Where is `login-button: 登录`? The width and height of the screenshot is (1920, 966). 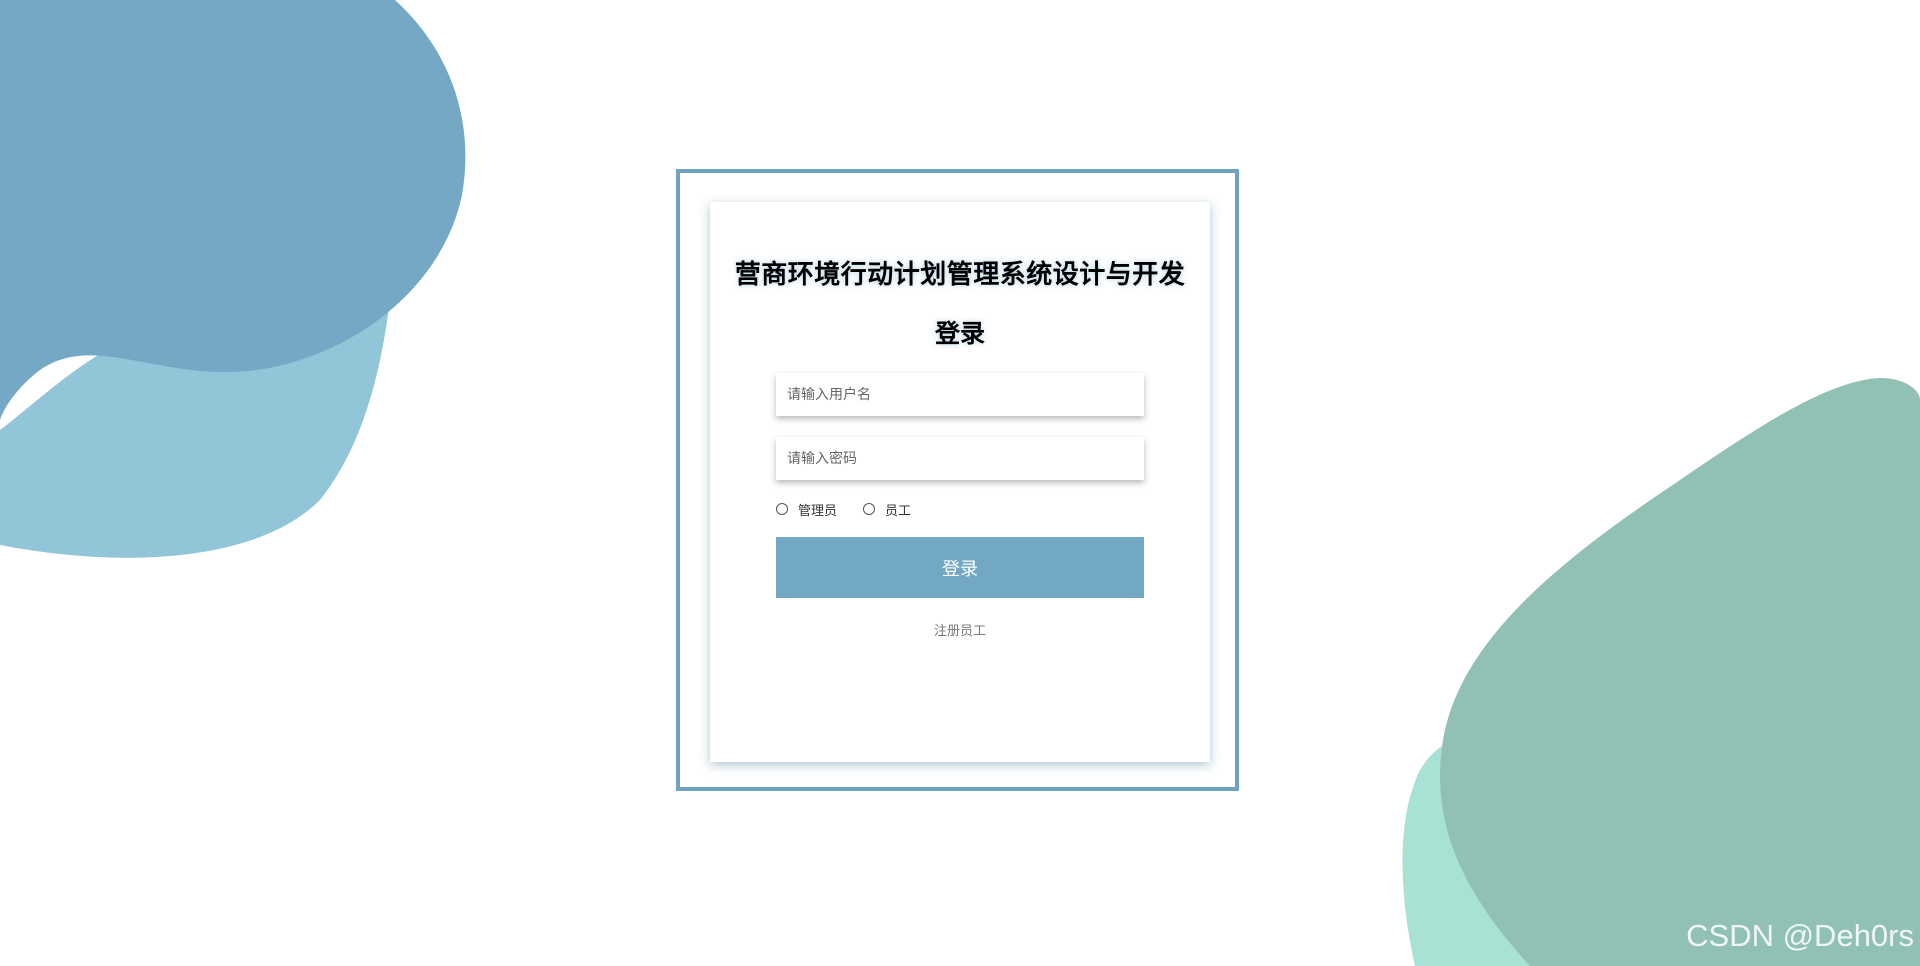
login-button: 登录 is located at coordinates (960, 567).